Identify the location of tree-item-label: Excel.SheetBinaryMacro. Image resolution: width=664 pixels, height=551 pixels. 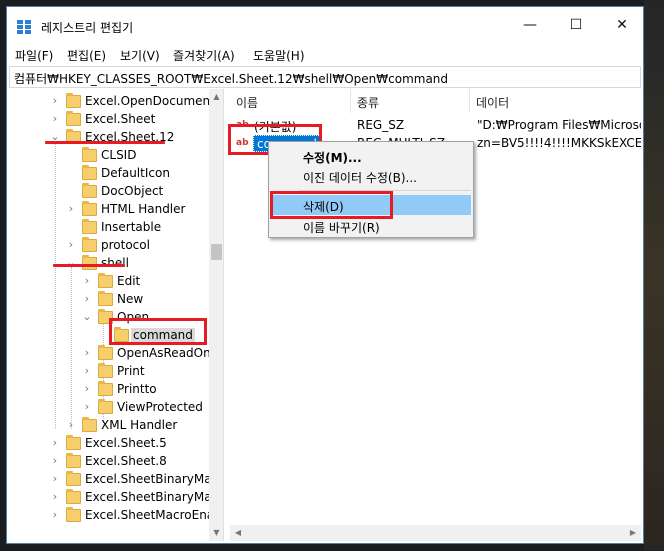
(154, 479).